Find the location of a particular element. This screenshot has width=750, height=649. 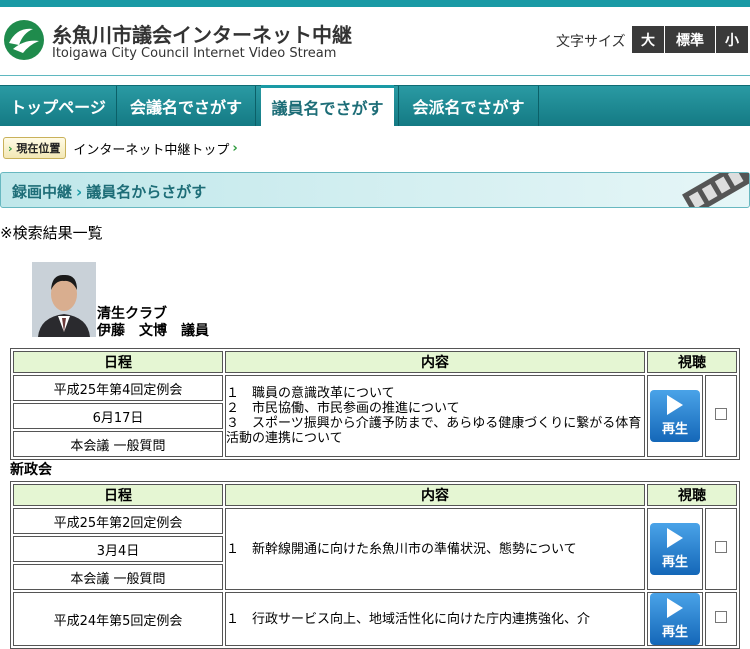

member-photo is located at coordinates (64, 299).